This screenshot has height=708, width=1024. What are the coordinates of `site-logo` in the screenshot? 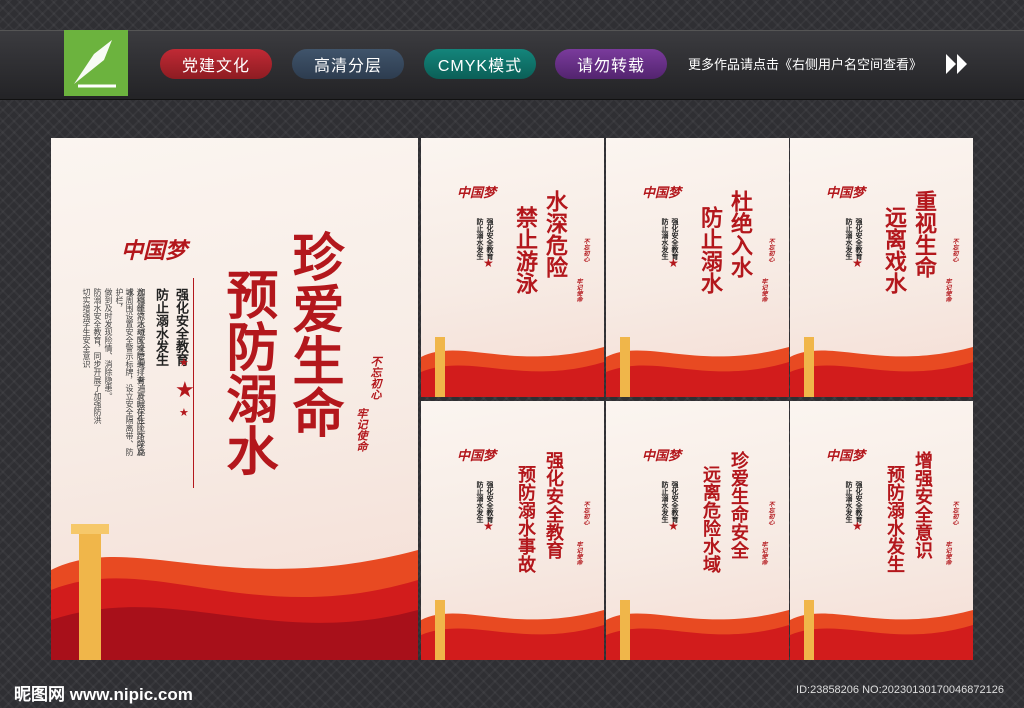 It's located at (96, 63).